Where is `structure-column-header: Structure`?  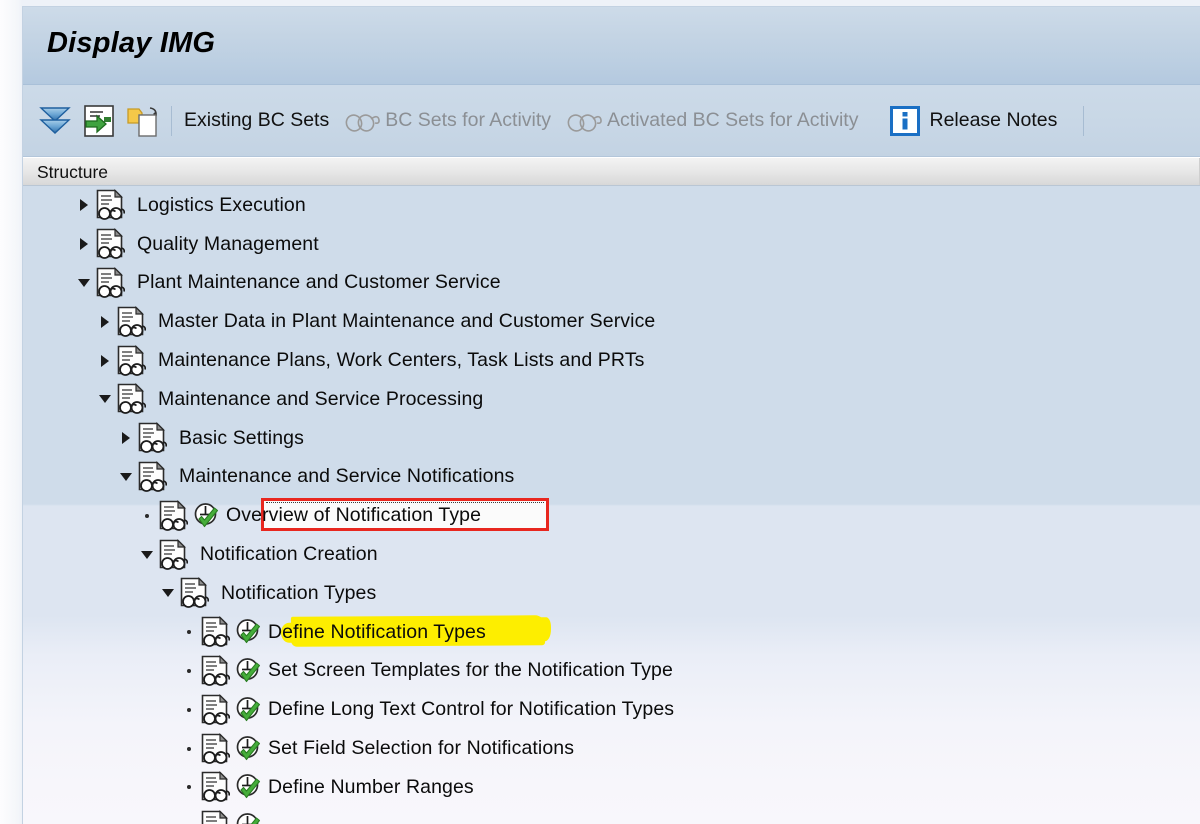 structure-column-header: Structure is located at coordinates (611, 171).